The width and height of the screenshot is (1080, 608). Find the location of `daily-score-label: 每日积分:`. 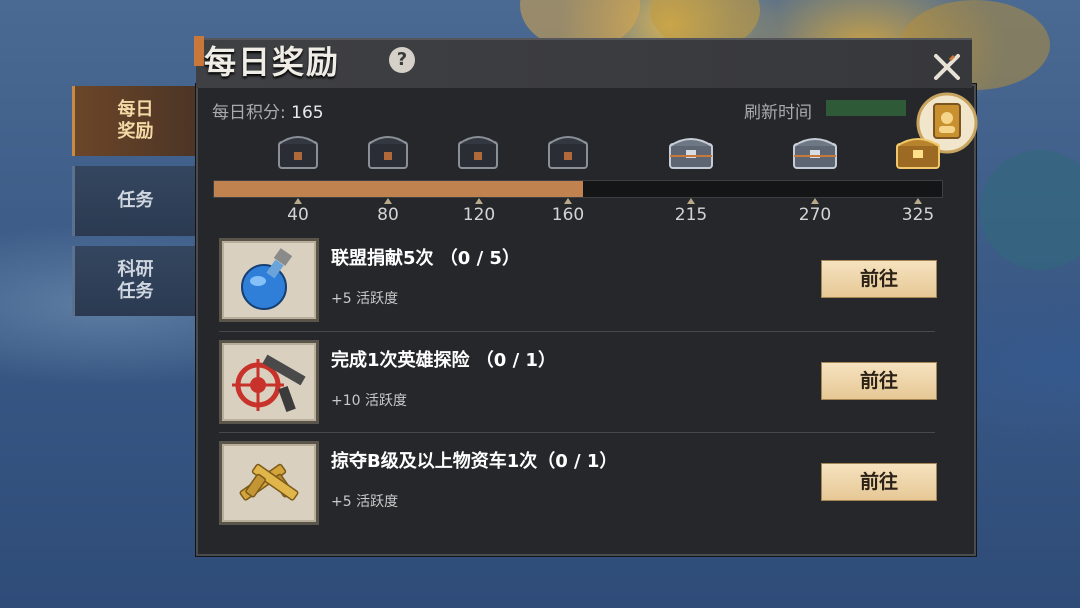

daily-score-label: 每日积分: is located at coordinates (252, 113).